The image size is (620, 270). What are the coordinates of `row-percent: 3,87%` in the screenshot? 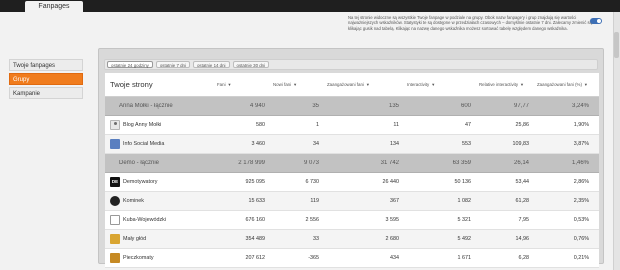 It's located at (581, 144).